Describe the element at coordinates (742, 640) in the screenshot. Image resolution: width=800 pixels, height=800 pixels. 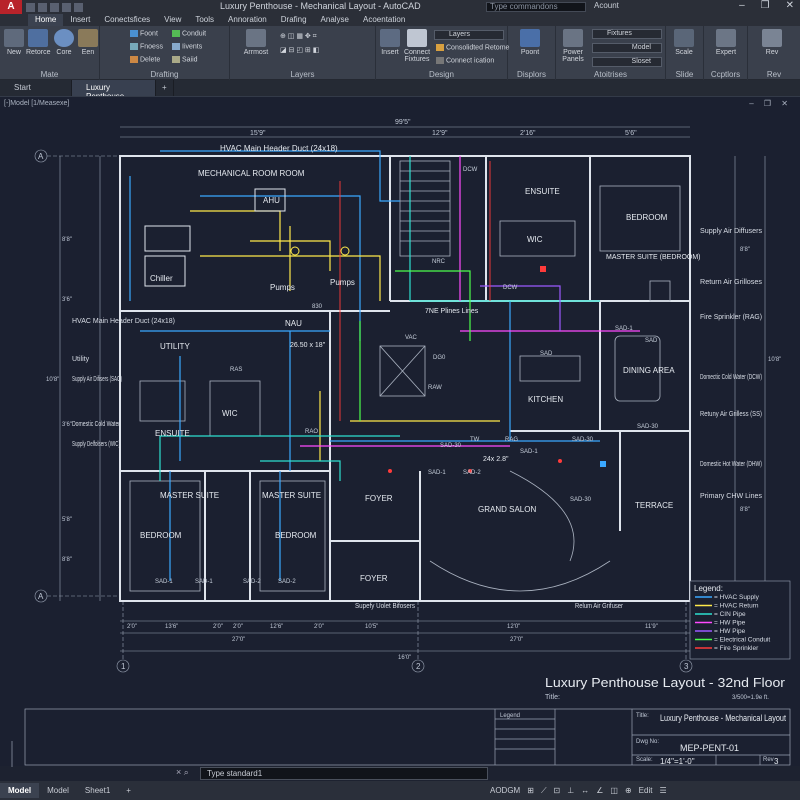
I see `legend-item: = Electrical Conduit` at that location.